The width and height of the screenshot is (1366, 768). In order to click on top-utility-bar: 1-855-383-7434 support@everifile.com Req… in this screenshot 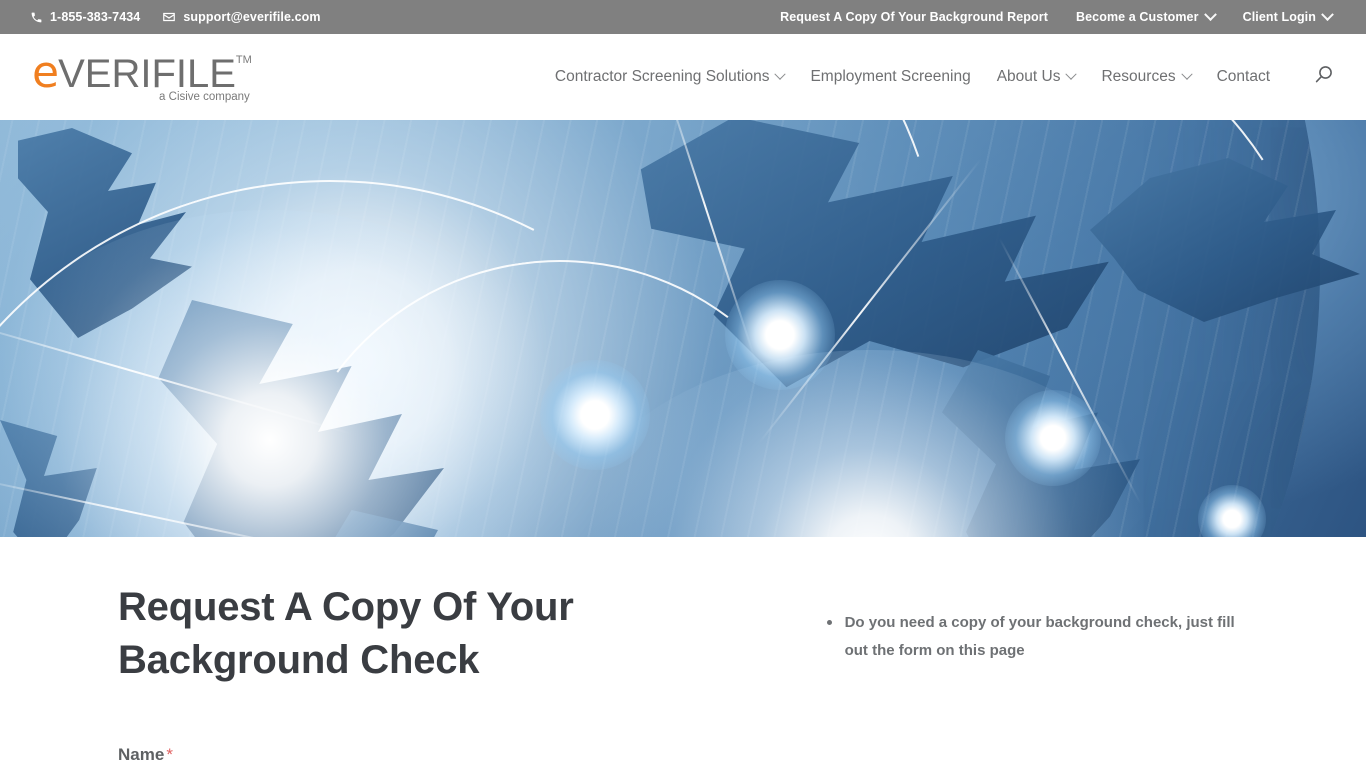, I will do `click(683, 17)`.